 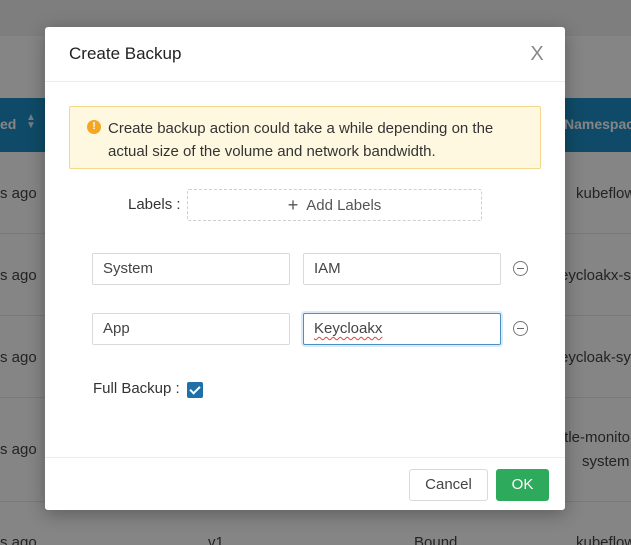 I want to click on label-value-input: Keycloakx, so click(x=402, y=329).